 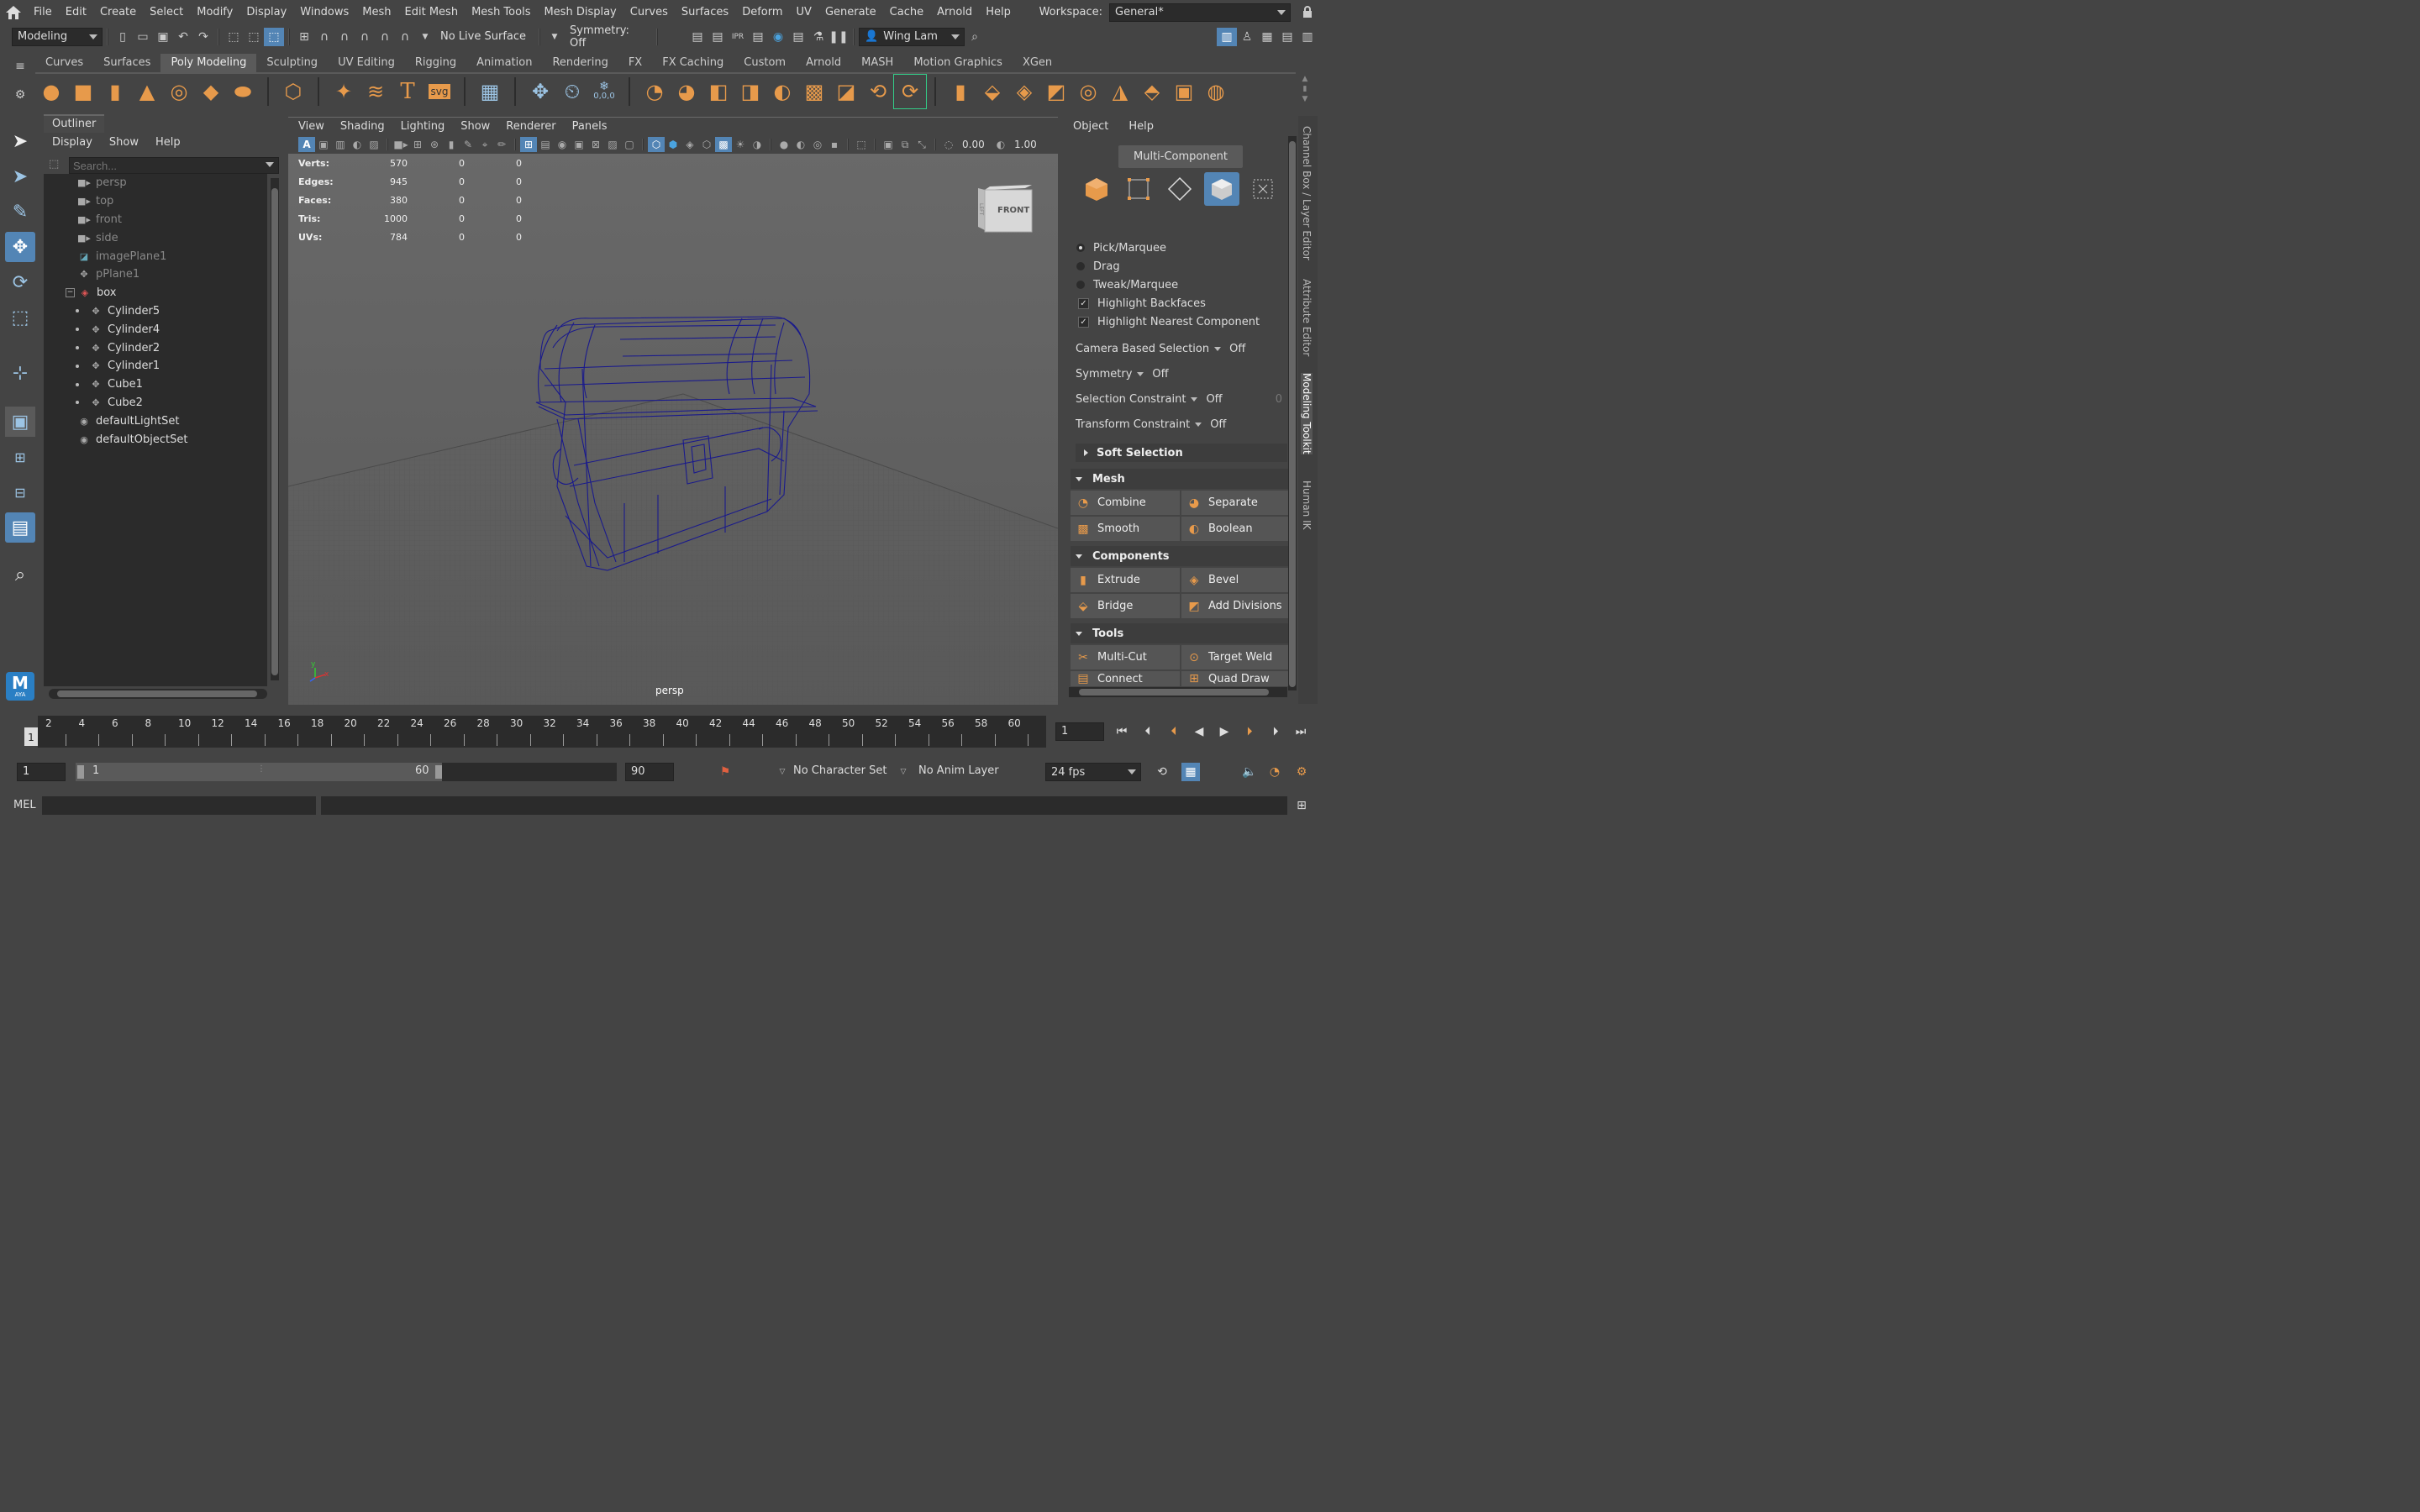 I want to click on section-tools: Tools, so click(x=1181, y=633).